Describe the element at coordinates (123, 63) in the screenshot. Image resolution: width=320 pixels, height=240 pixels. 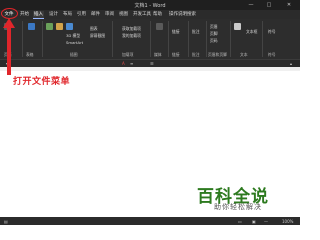
I see `font-color-icon: A` at that location.